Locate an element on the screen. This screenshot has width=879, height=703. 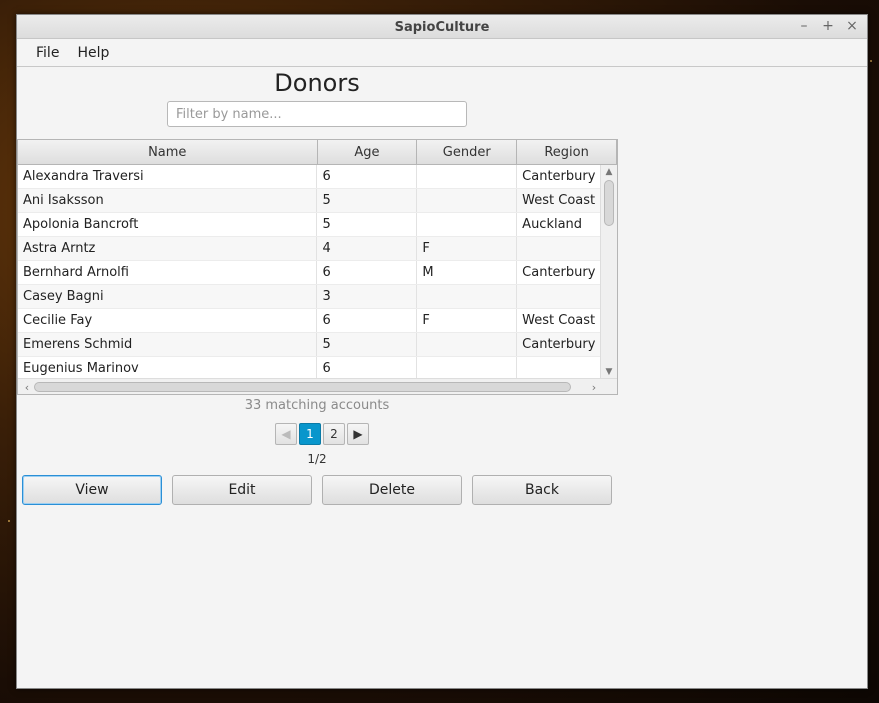
menu-help: Help is located at coordinates (93, 53).